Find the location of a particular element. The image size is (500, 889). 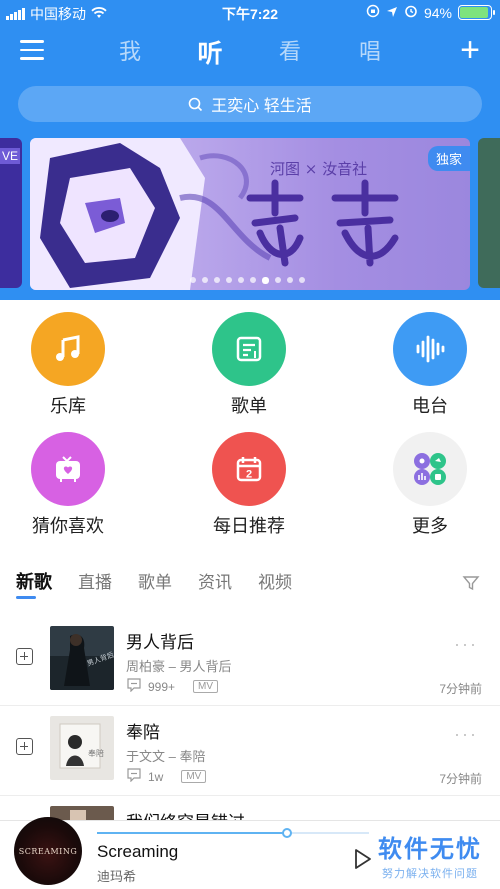

grid-item-guess-you-like: 猜你喜欢 is located at coordinates (68, 485).